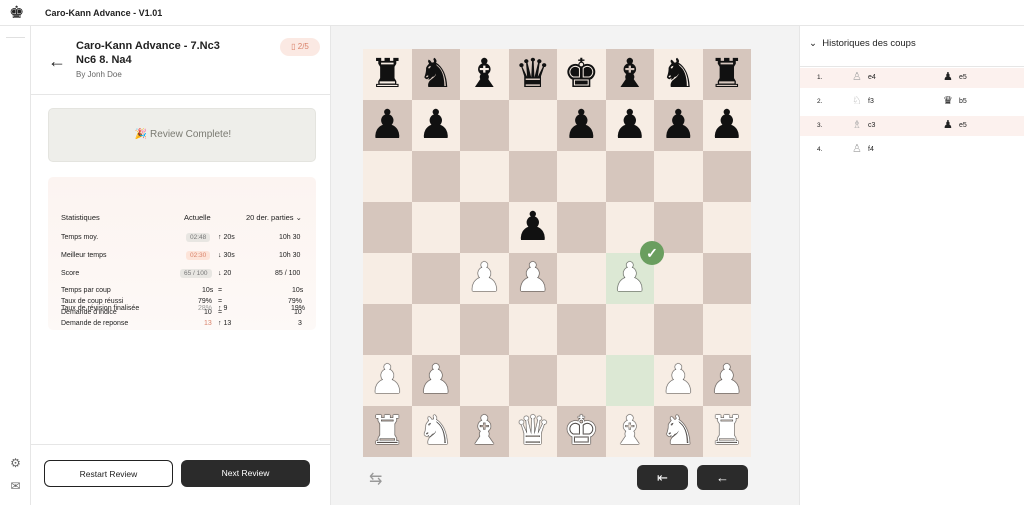  I want to click on move-row: 2. ♘ f3 ♛ b5, so click(912, 102).